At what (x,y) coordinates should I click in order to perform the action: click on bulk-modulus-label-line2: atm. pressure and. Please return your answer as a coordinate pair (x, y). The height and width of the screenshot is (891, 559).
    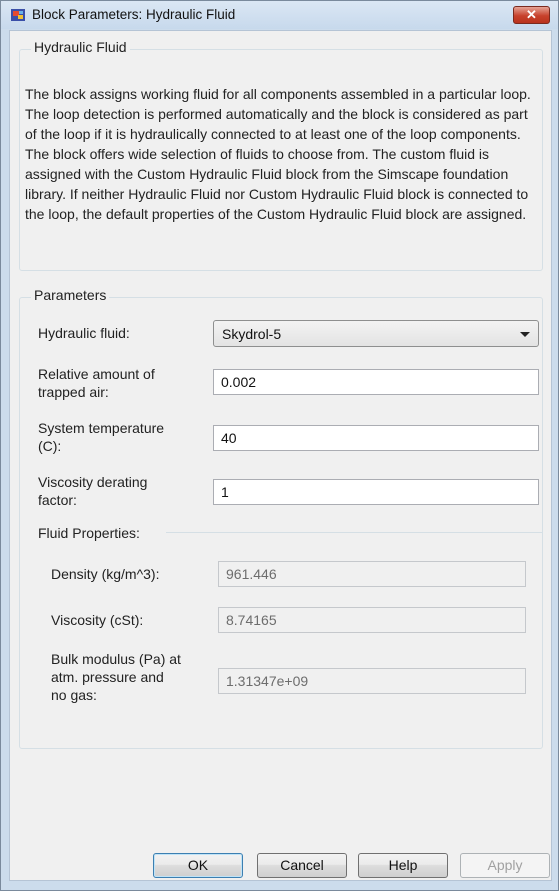
    Looking at the image, I should click on (107, 677).